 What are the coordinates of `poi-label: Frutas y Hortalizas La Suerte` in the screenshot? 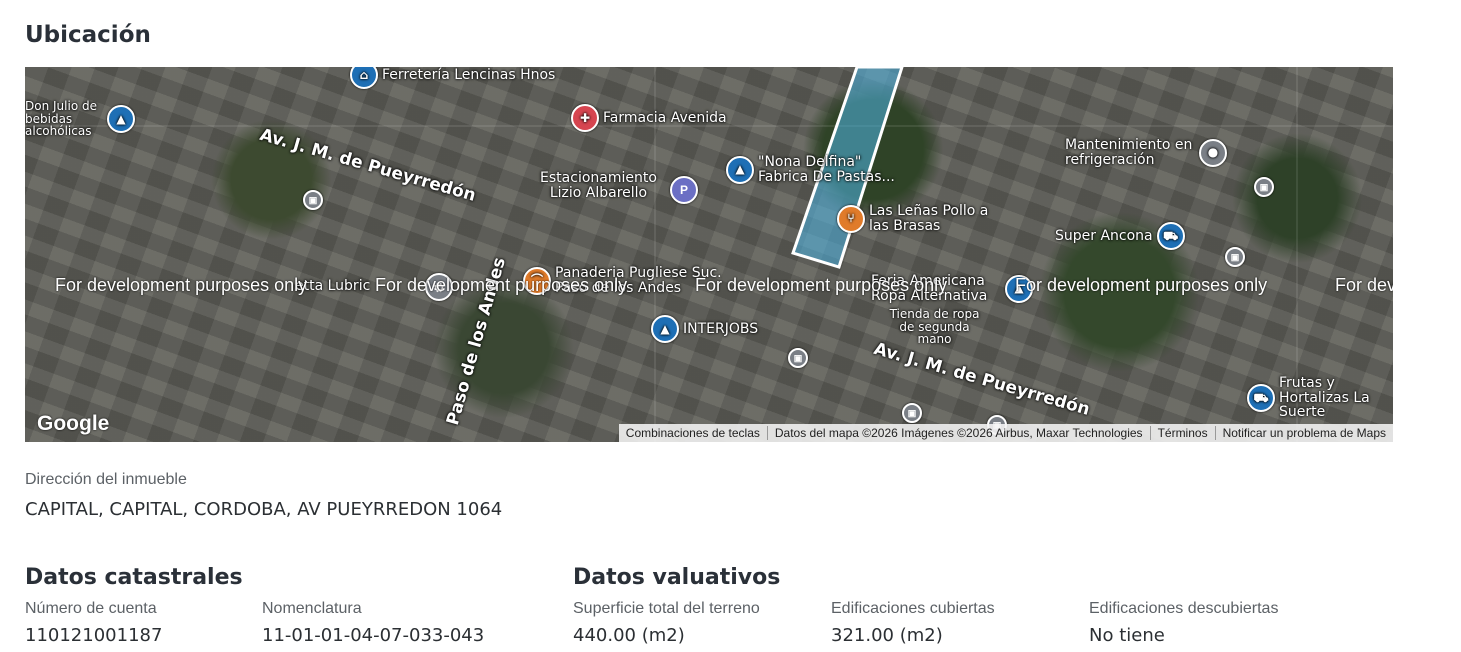 It's located at (1324, 398).